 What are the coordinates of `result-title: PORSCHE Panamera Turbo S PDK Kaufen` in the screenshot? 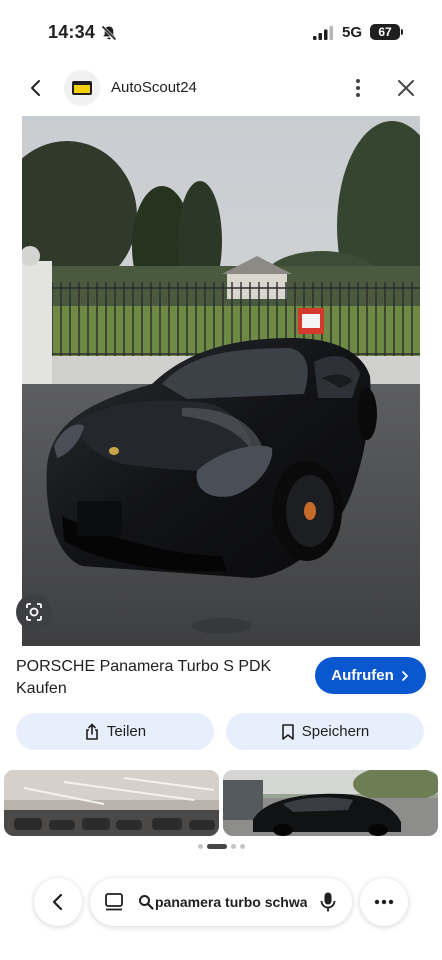 It's located at (161, 678).